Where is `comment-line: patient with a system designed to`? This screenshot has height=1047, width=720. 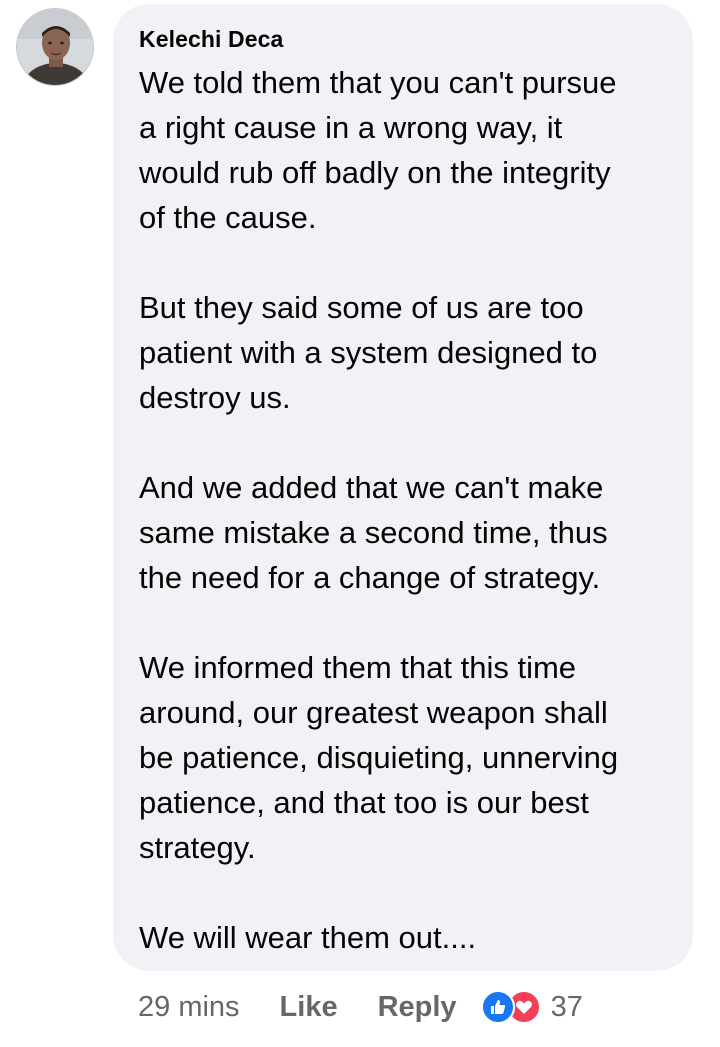
comment-line: patient with a system designed to is located at coordinates (368, 352).